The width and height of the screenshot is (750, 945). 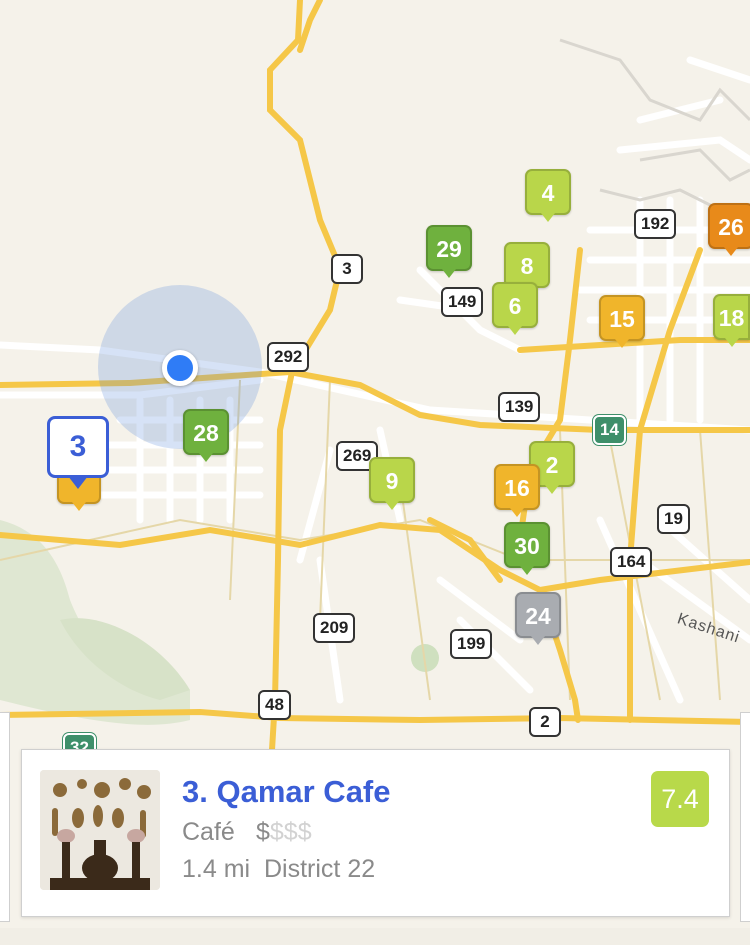 What do you see at coordinates (206, 433) in the screenshot?
I see `pin-label: 28` at bounding box center [206, 433].